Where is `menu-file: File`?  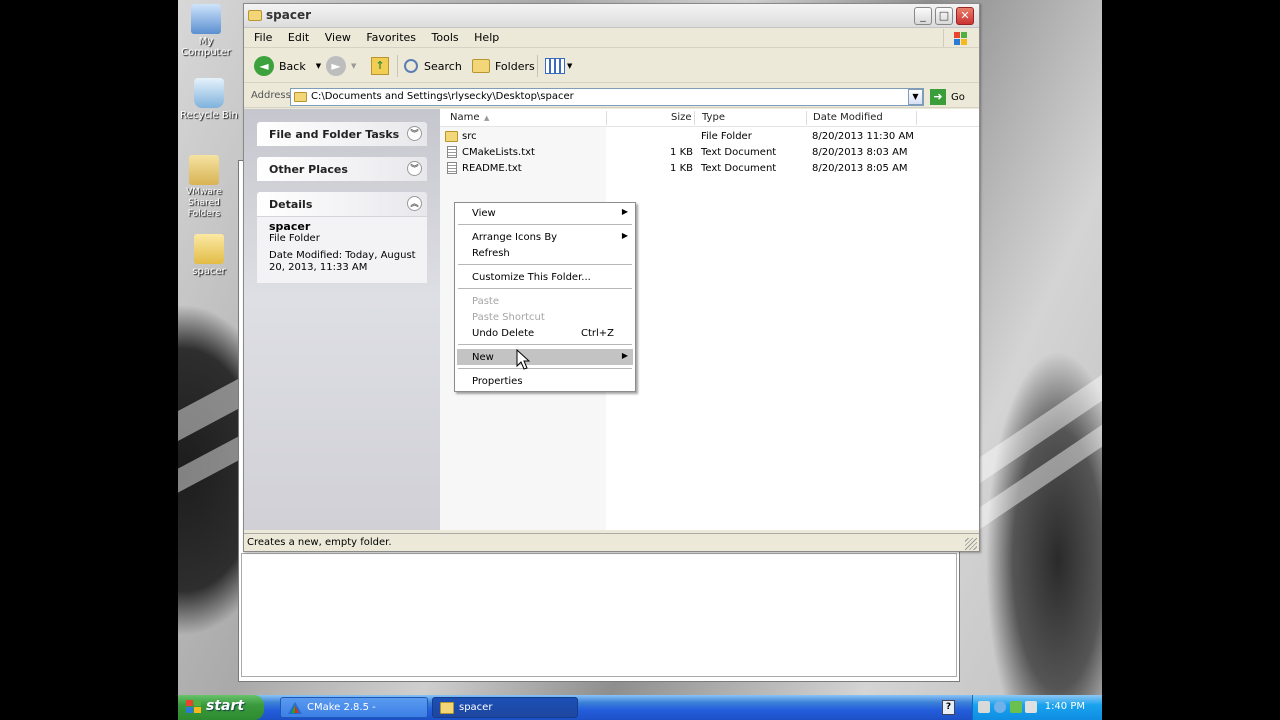 menu-file: File is located at coordinates (261, 36).